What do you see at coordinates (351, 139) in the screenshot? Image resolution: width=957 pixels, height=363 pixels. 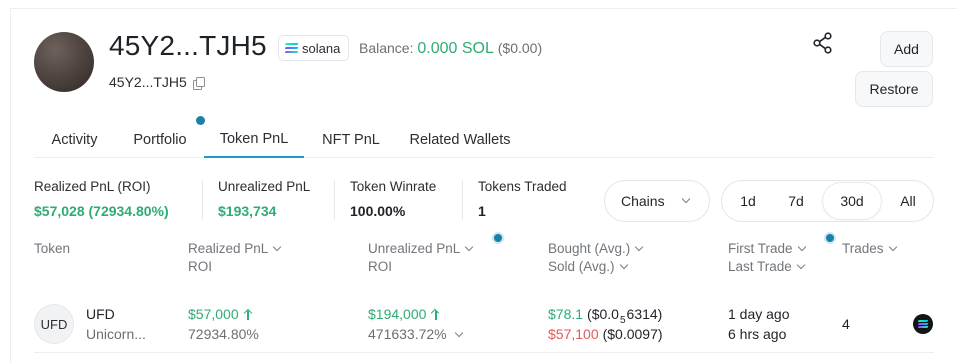 I see `tab-nft-pnl: NFT PnL` at bounding box center [351, 139].